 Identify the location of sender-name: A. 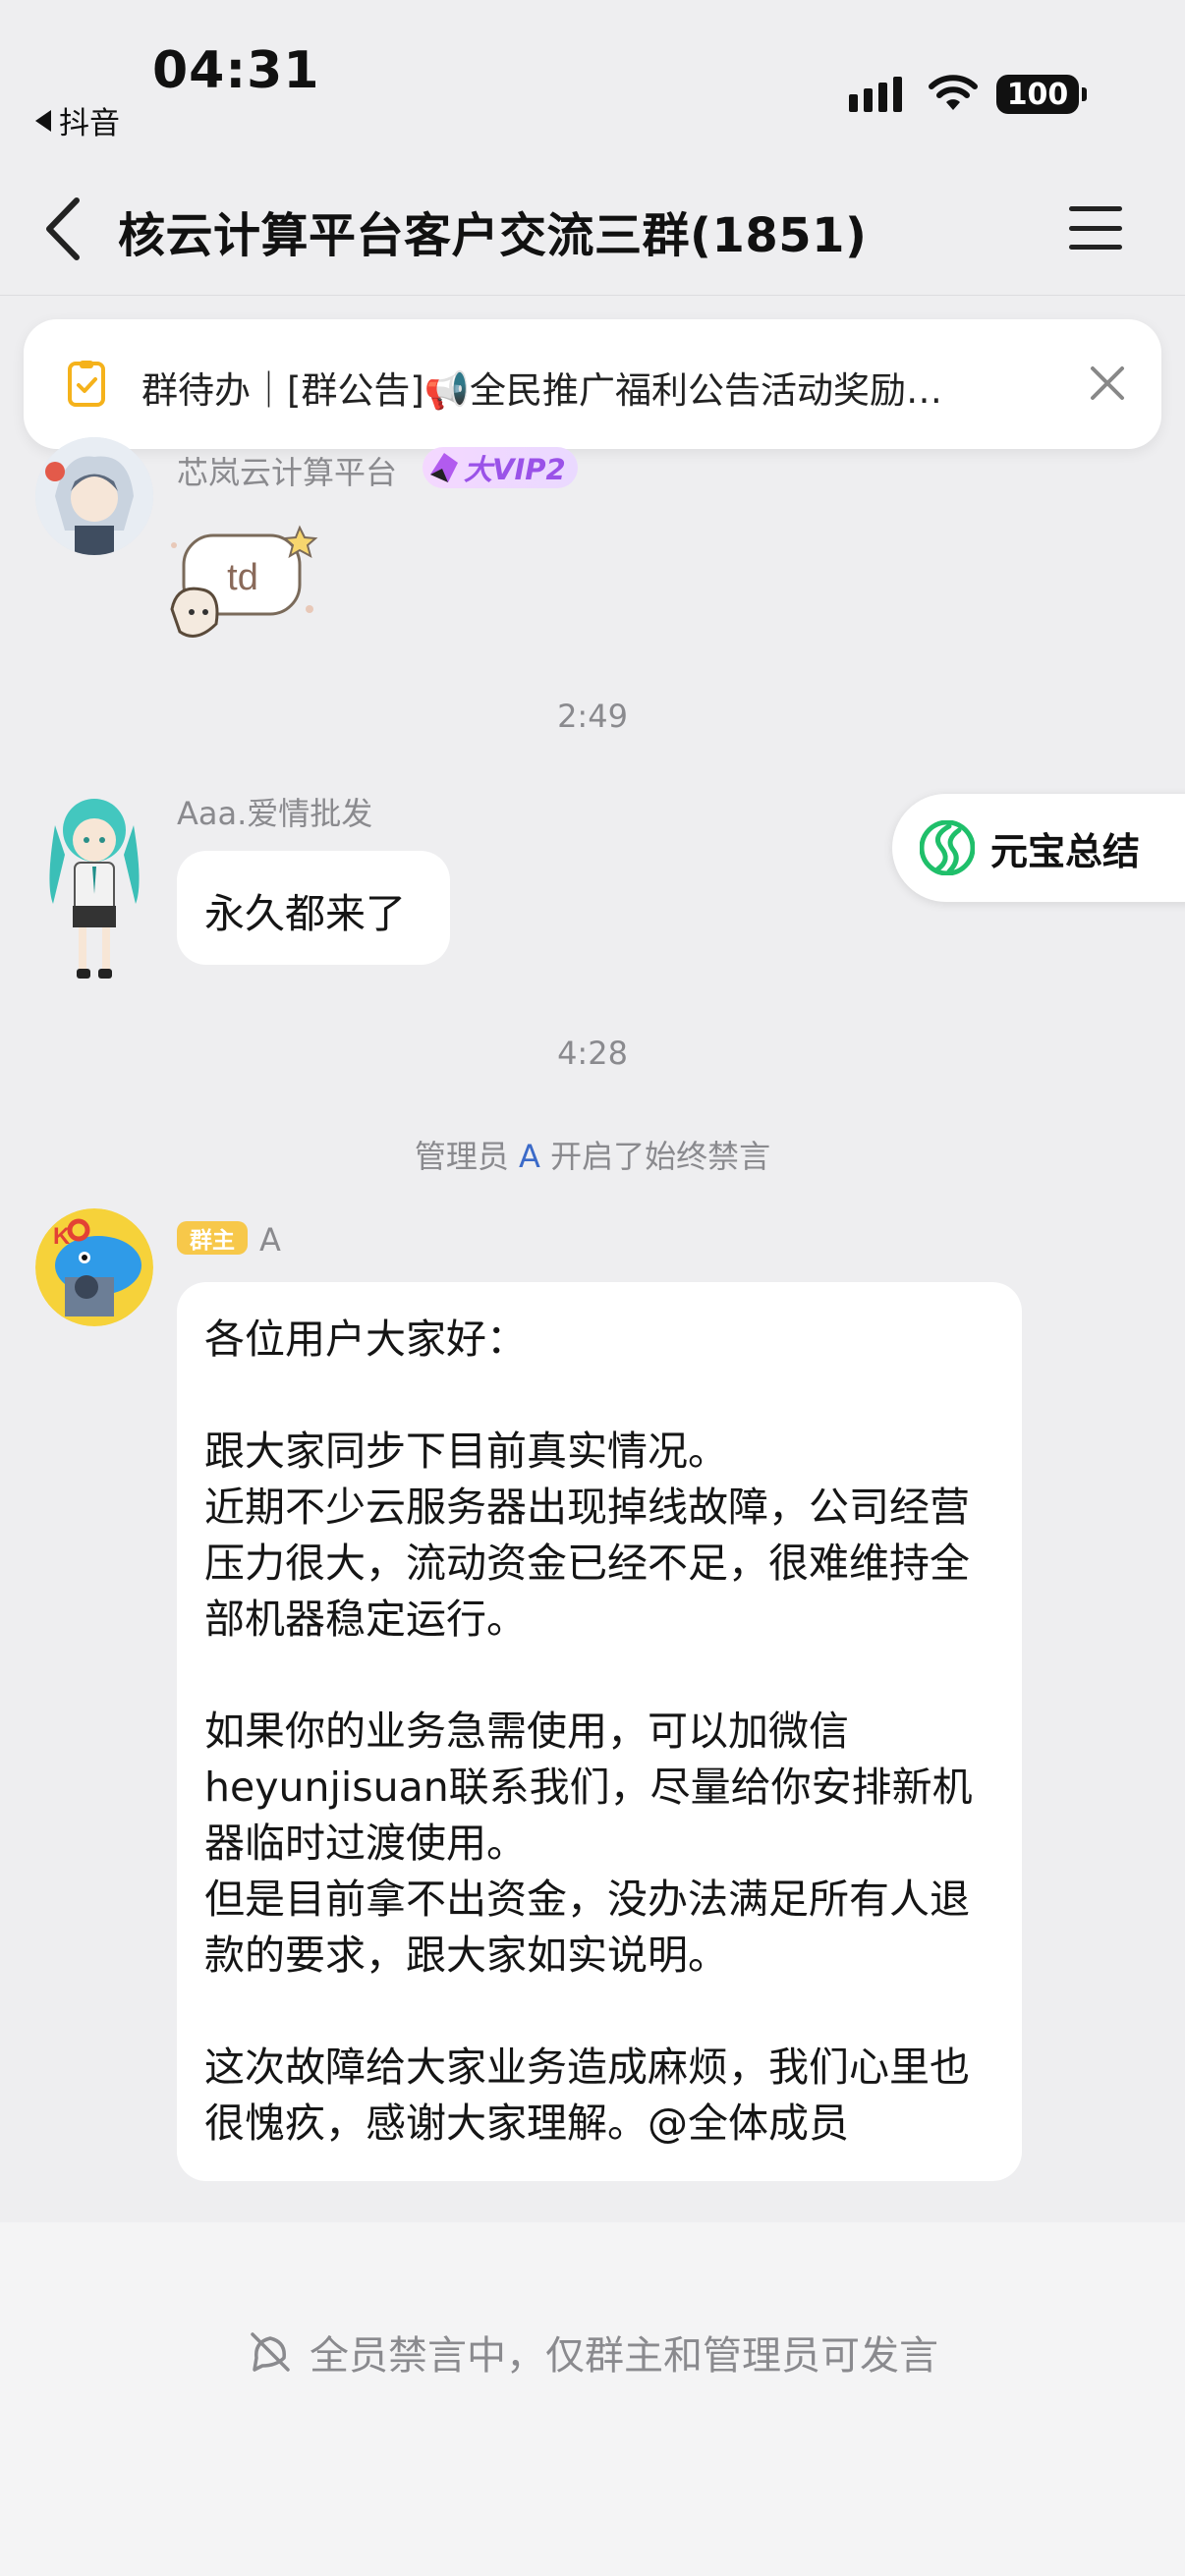
(270, 1240).